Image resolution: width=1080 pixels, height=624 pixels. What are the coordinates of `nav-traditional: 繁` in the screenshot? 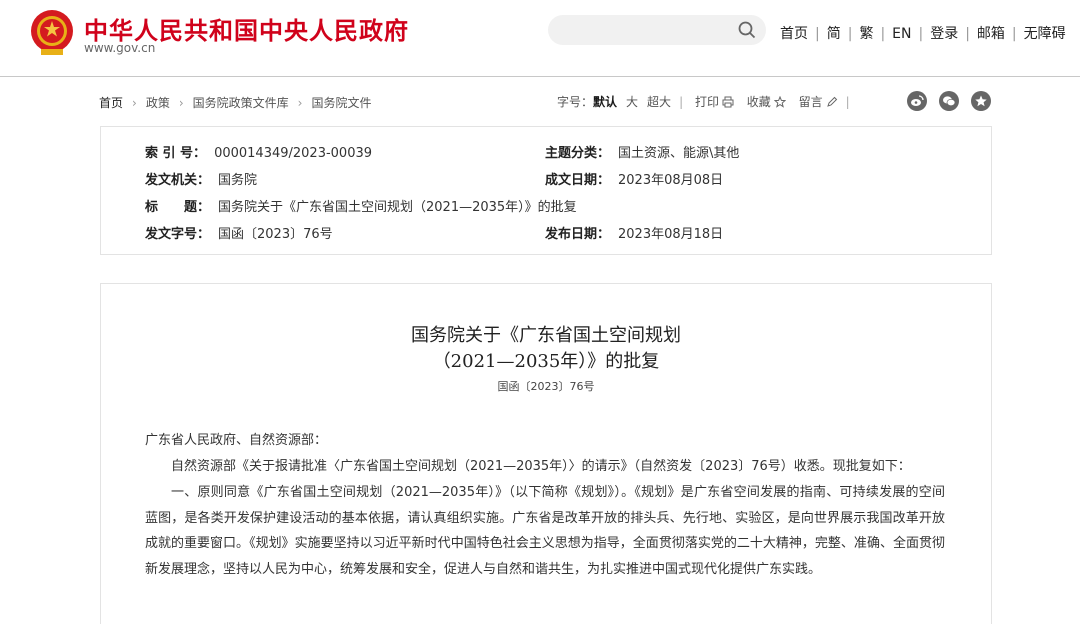 It's located at (866, 34).